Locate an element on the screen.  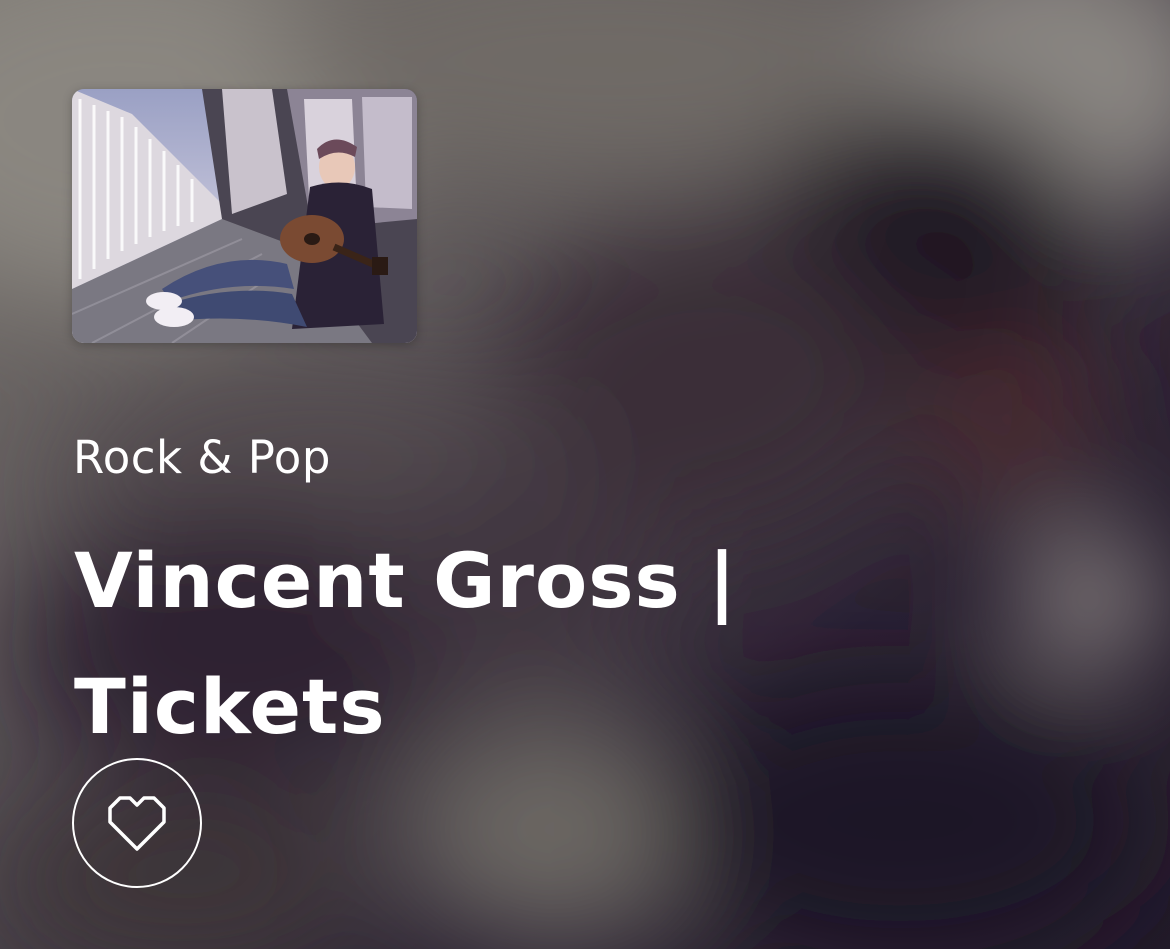
heart-outline-icon is located at coordinates (137, 823).